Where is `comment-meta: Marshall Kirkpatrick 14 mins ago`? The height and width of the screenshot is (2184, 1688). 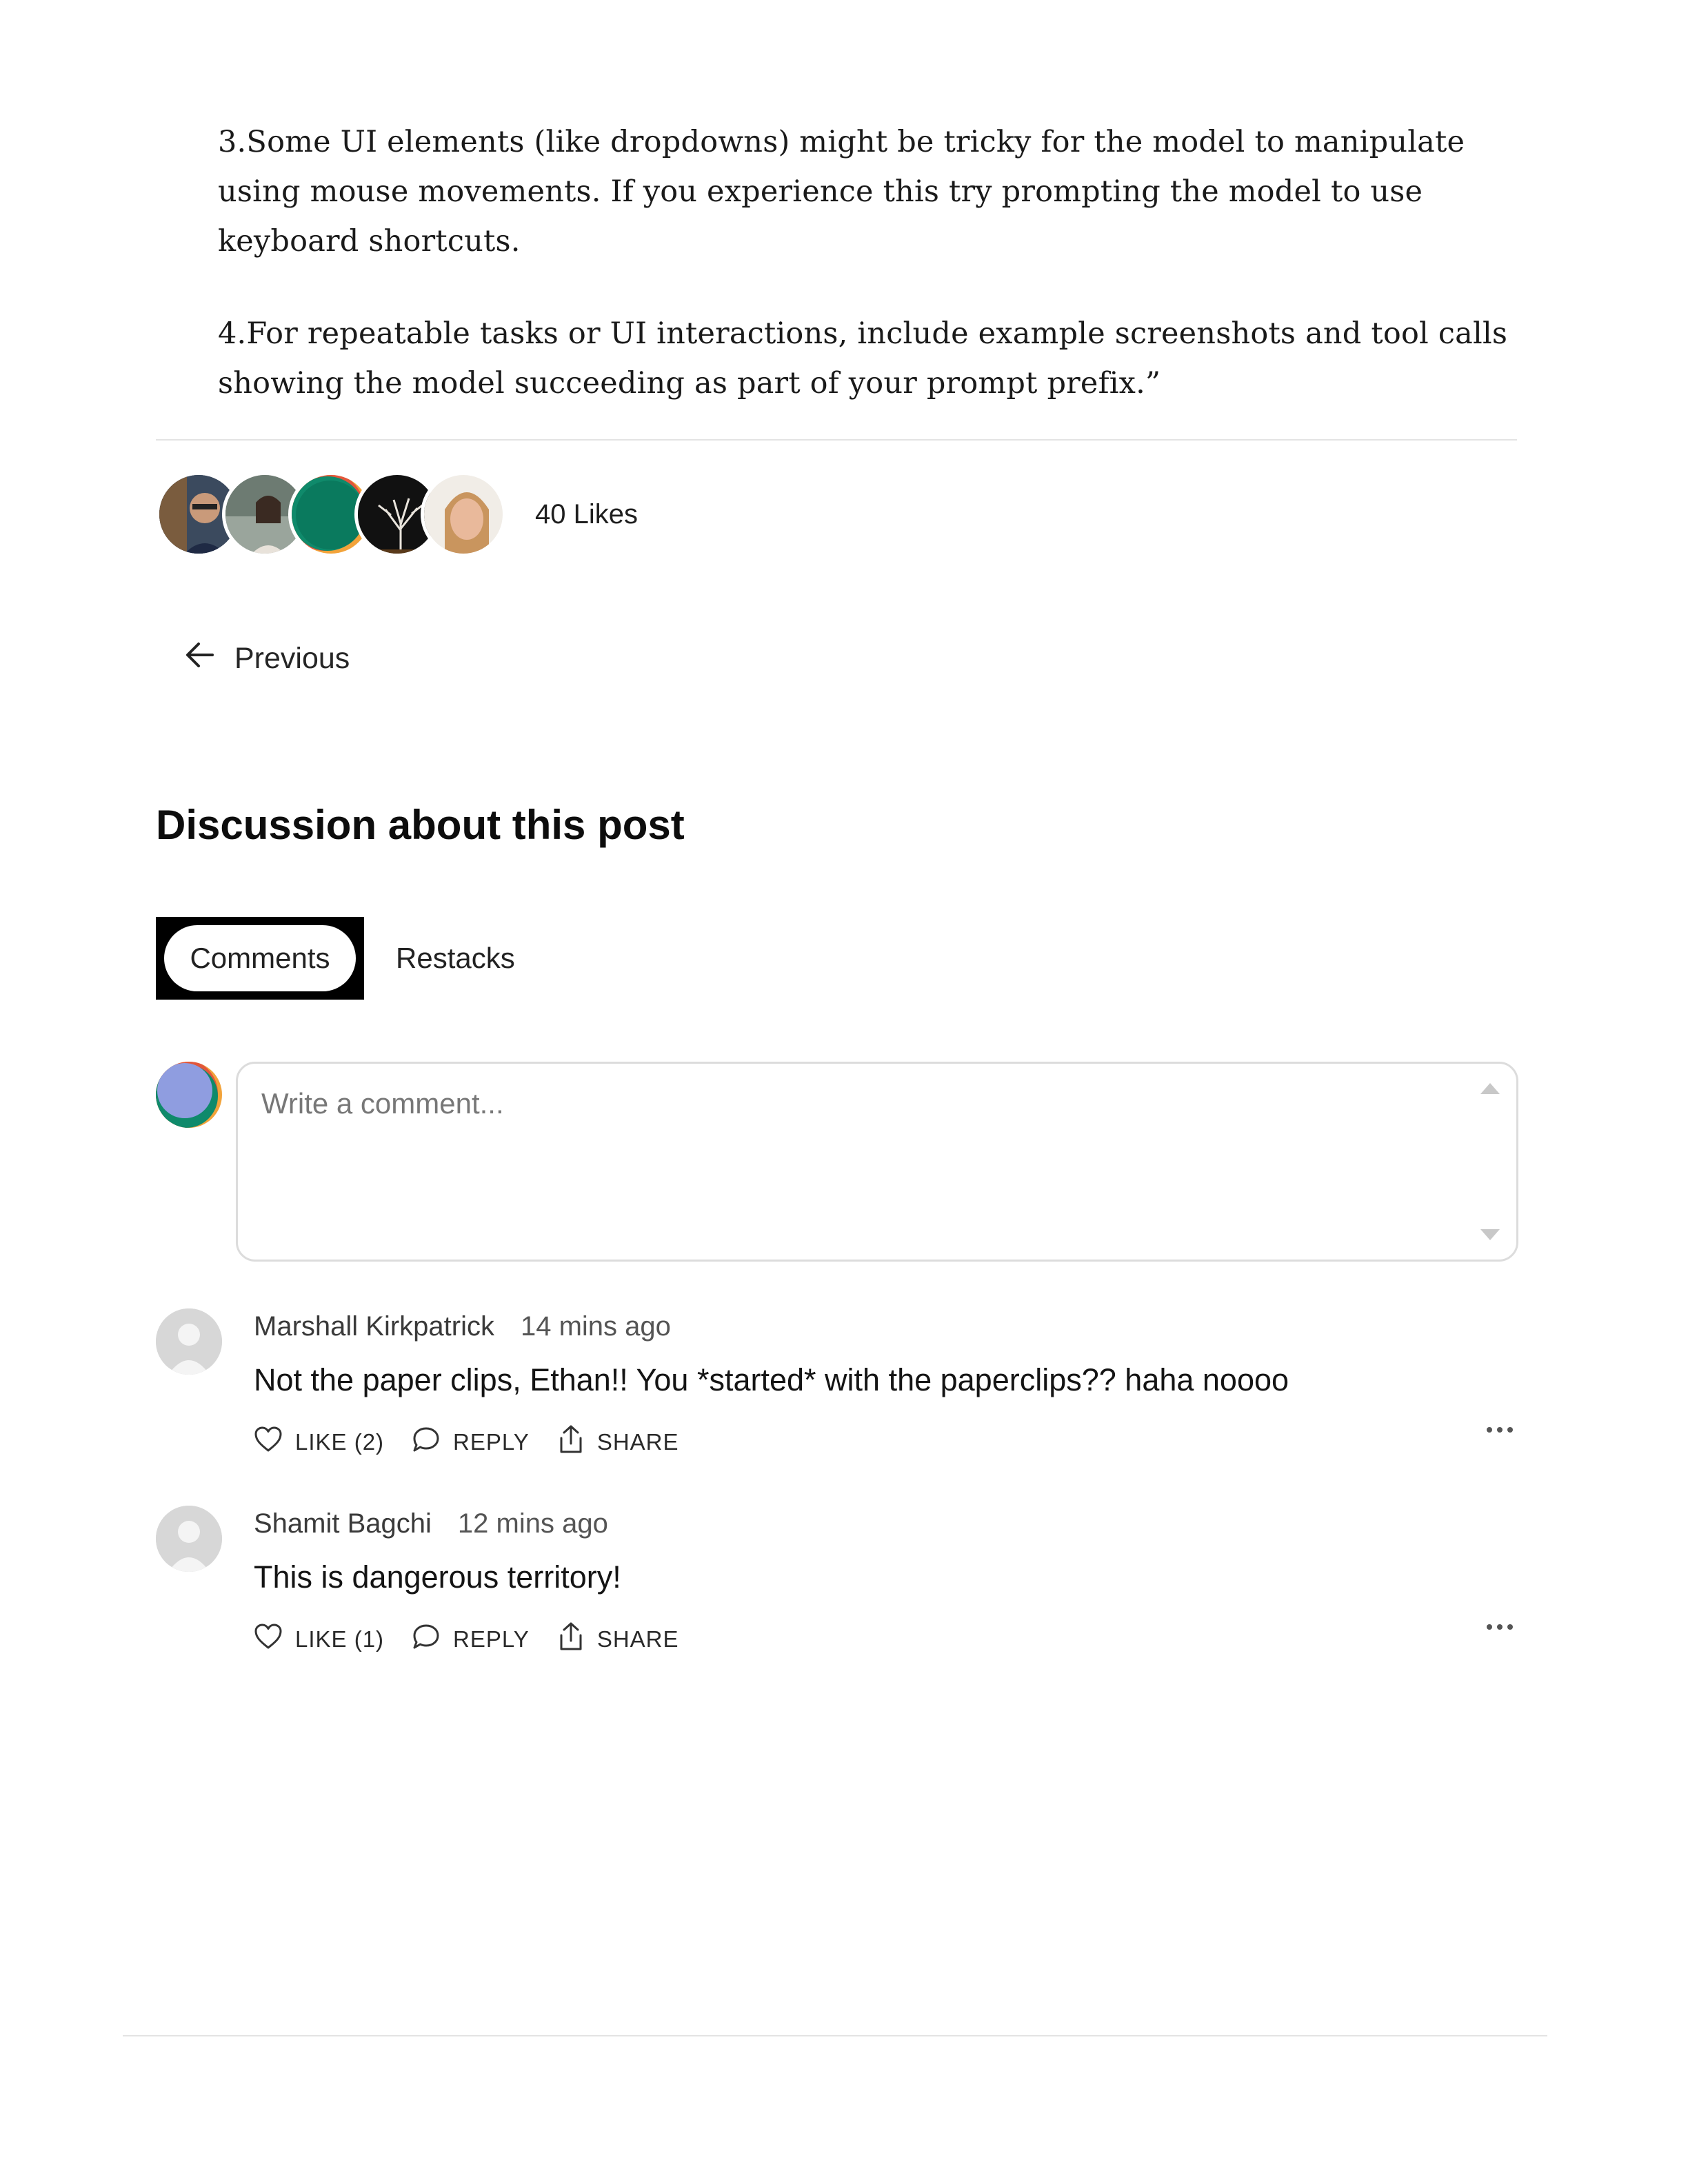
comment-meta: Marshall Kirkpatrick 14 mins ago is located at coordinates (463, 1327).